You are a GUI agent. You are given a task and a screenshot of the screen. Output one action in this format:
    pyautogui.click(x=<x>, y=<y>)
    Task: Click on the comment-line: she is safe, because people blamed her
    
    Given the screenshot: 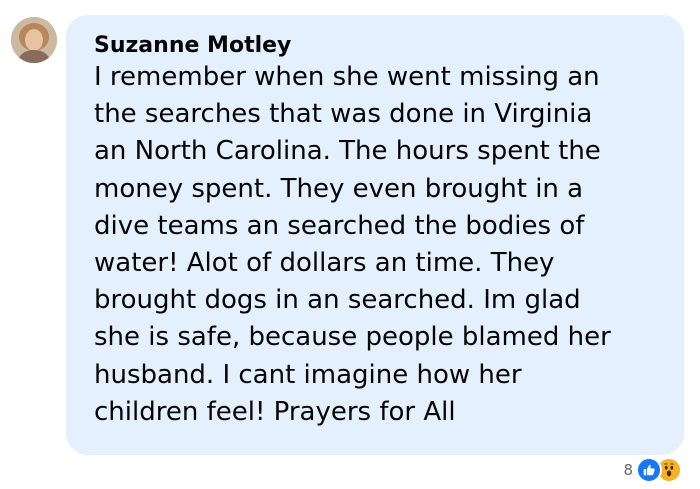 What is the action you would take?
    pyautogui.click(x=352, y=337)
    